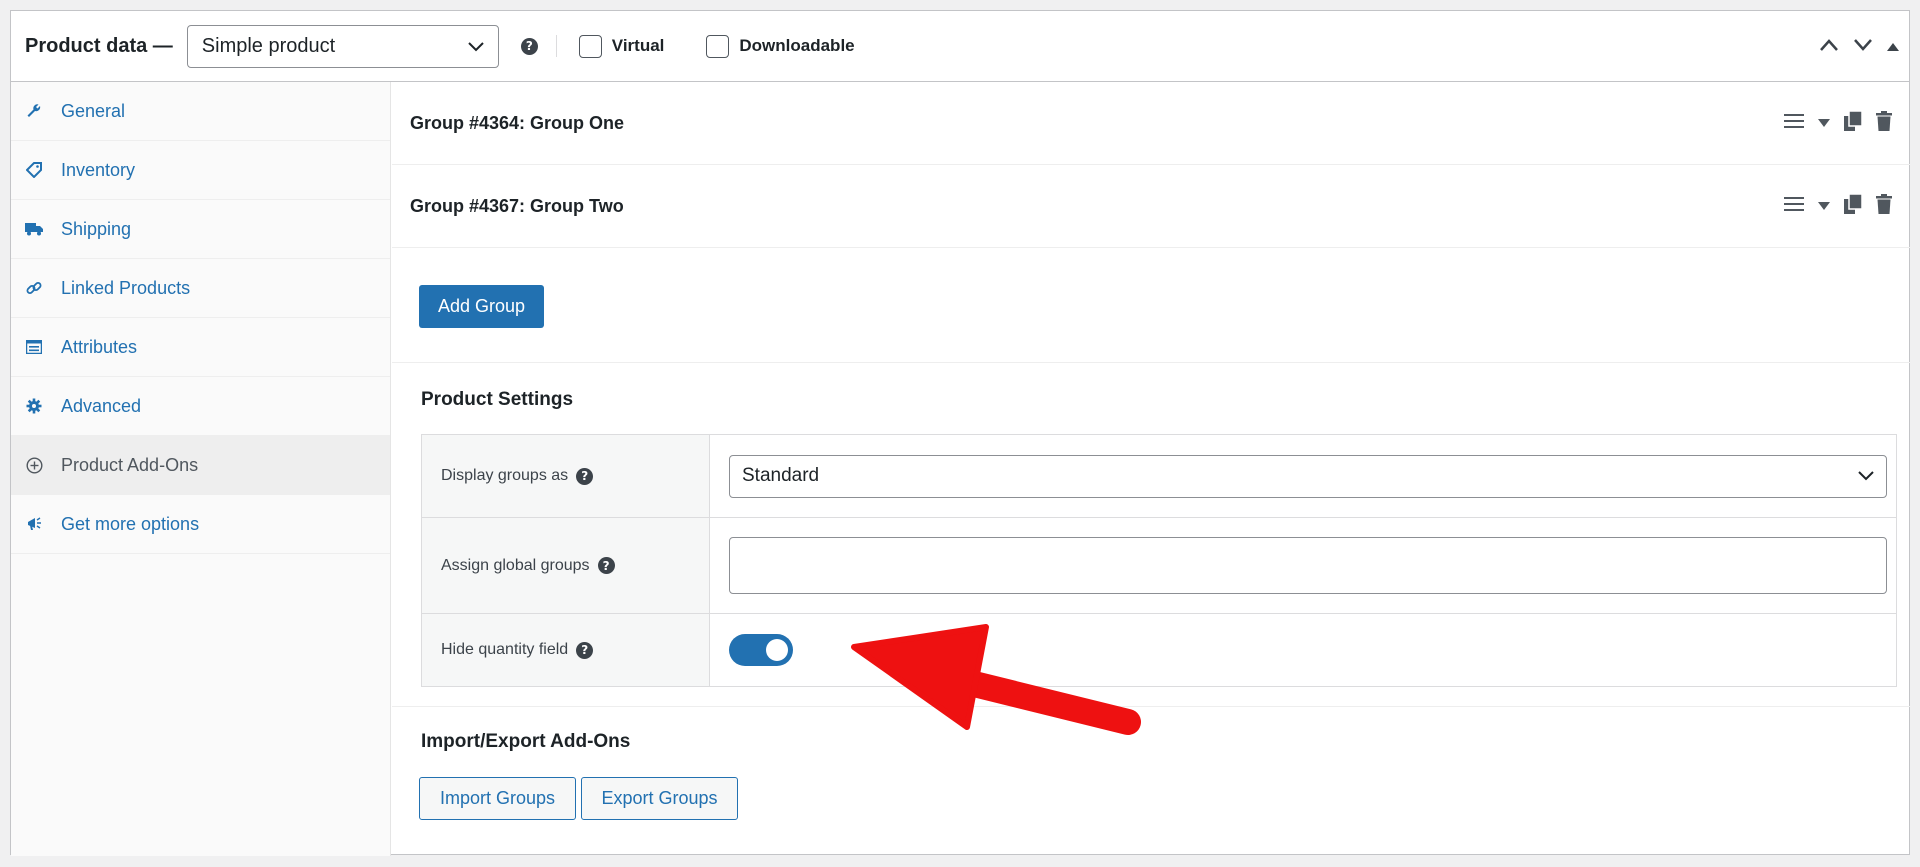  I want to click on downloadable-checkbox, so click(718, 46).